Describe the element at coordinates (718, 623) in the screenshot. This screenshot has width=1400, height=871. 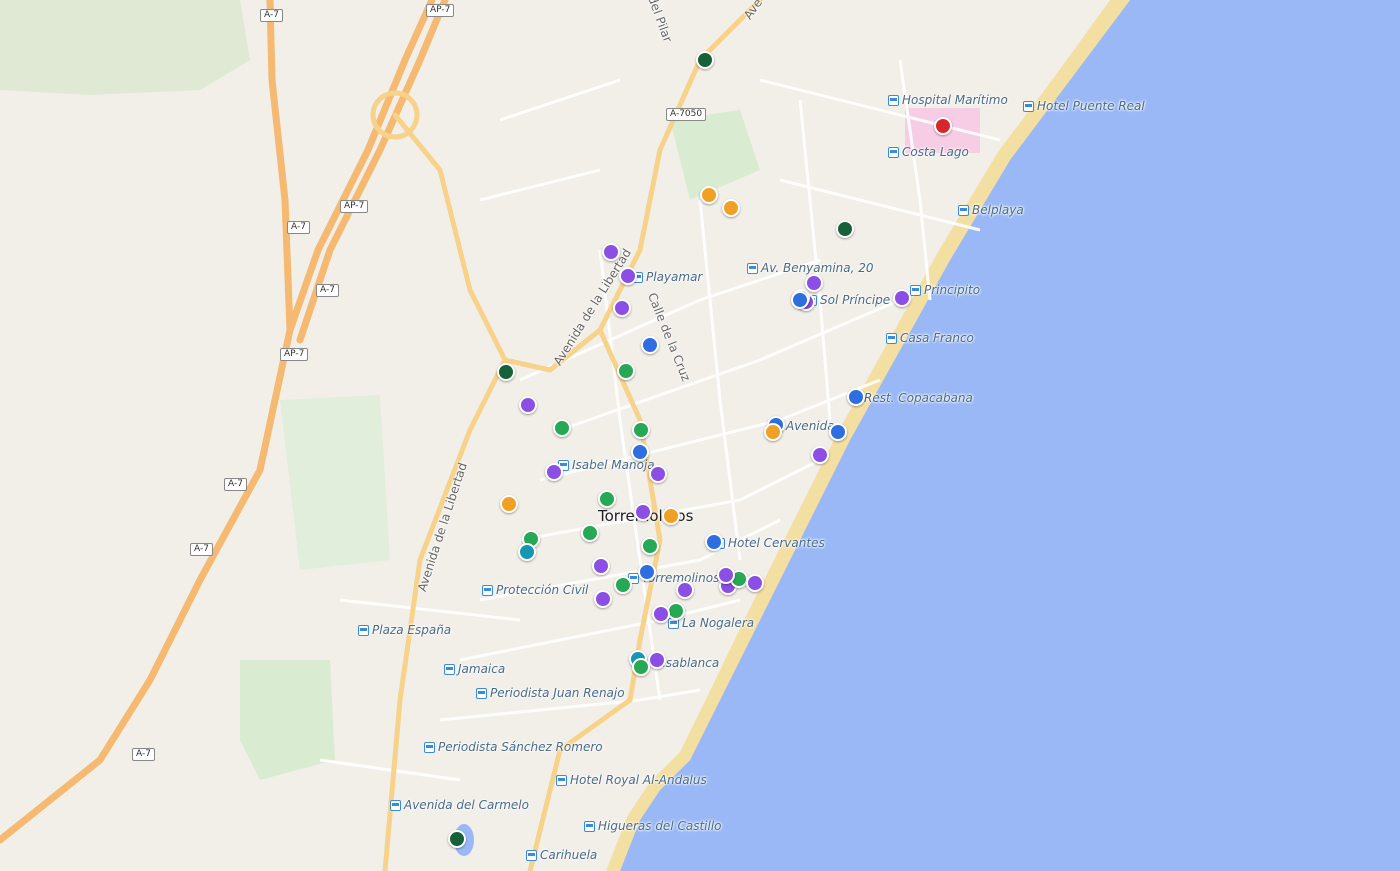
I see `bus-stop-label: La Nogalera` at that location.